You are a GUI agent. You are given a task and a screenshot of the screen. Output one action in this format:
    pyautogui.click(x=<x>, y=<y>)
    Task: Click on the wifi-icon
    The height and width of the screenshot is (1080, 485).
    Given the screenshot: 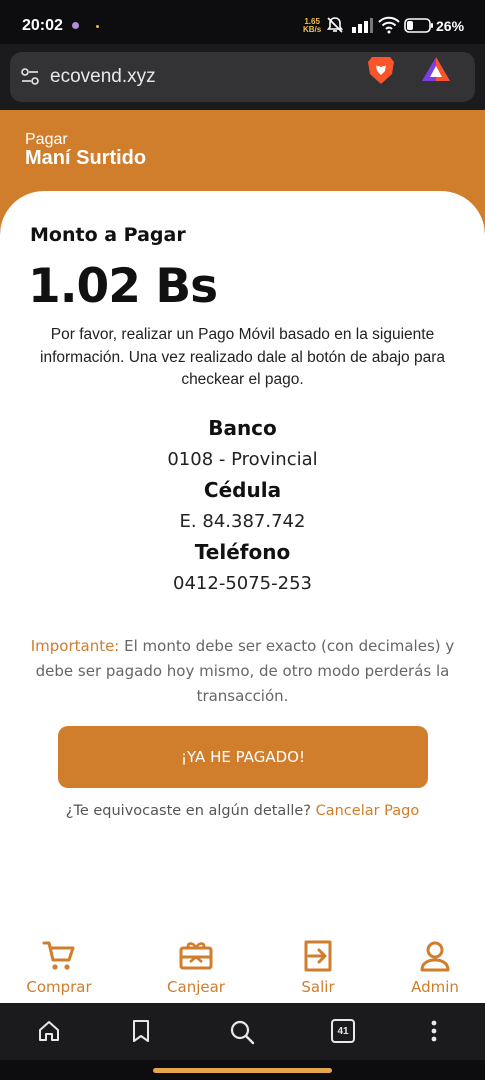 What is the action you would take?
    pyautogui.click(x=389, y=25)
    